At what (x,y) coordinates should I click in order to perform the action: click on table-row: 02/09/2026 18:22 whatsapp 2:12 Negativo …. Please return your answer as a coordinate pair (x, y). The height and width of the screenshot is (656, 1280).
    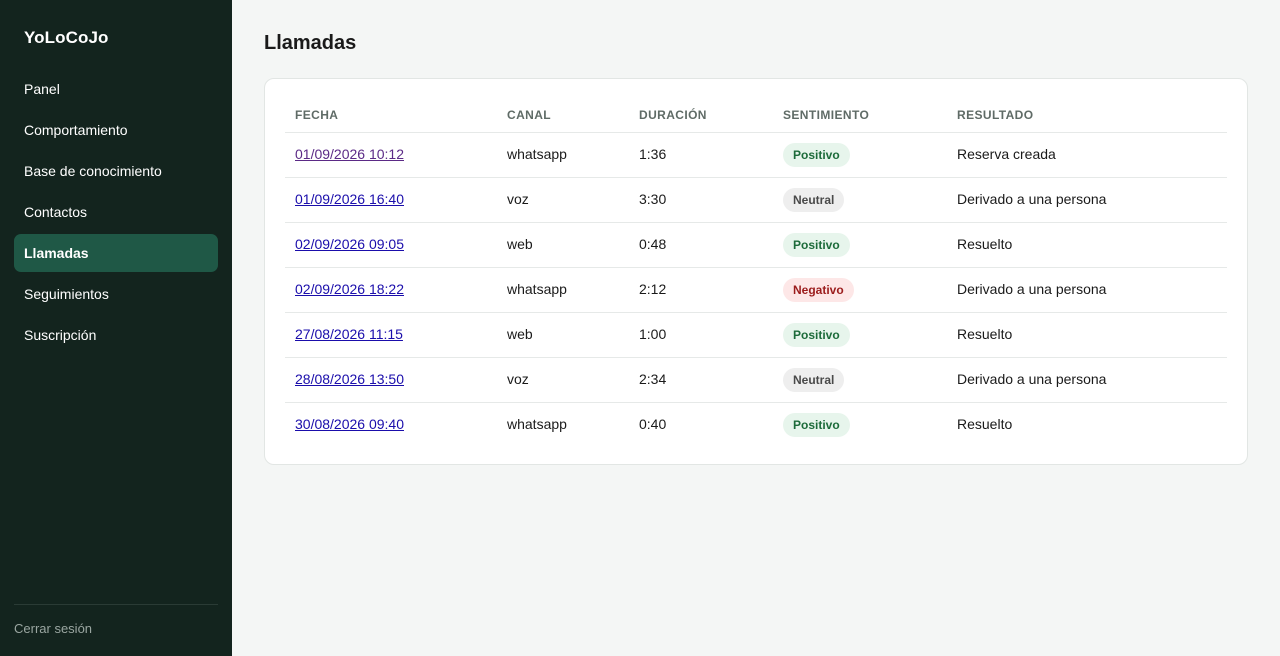
    Looking at the image, I should click on (756, 290).